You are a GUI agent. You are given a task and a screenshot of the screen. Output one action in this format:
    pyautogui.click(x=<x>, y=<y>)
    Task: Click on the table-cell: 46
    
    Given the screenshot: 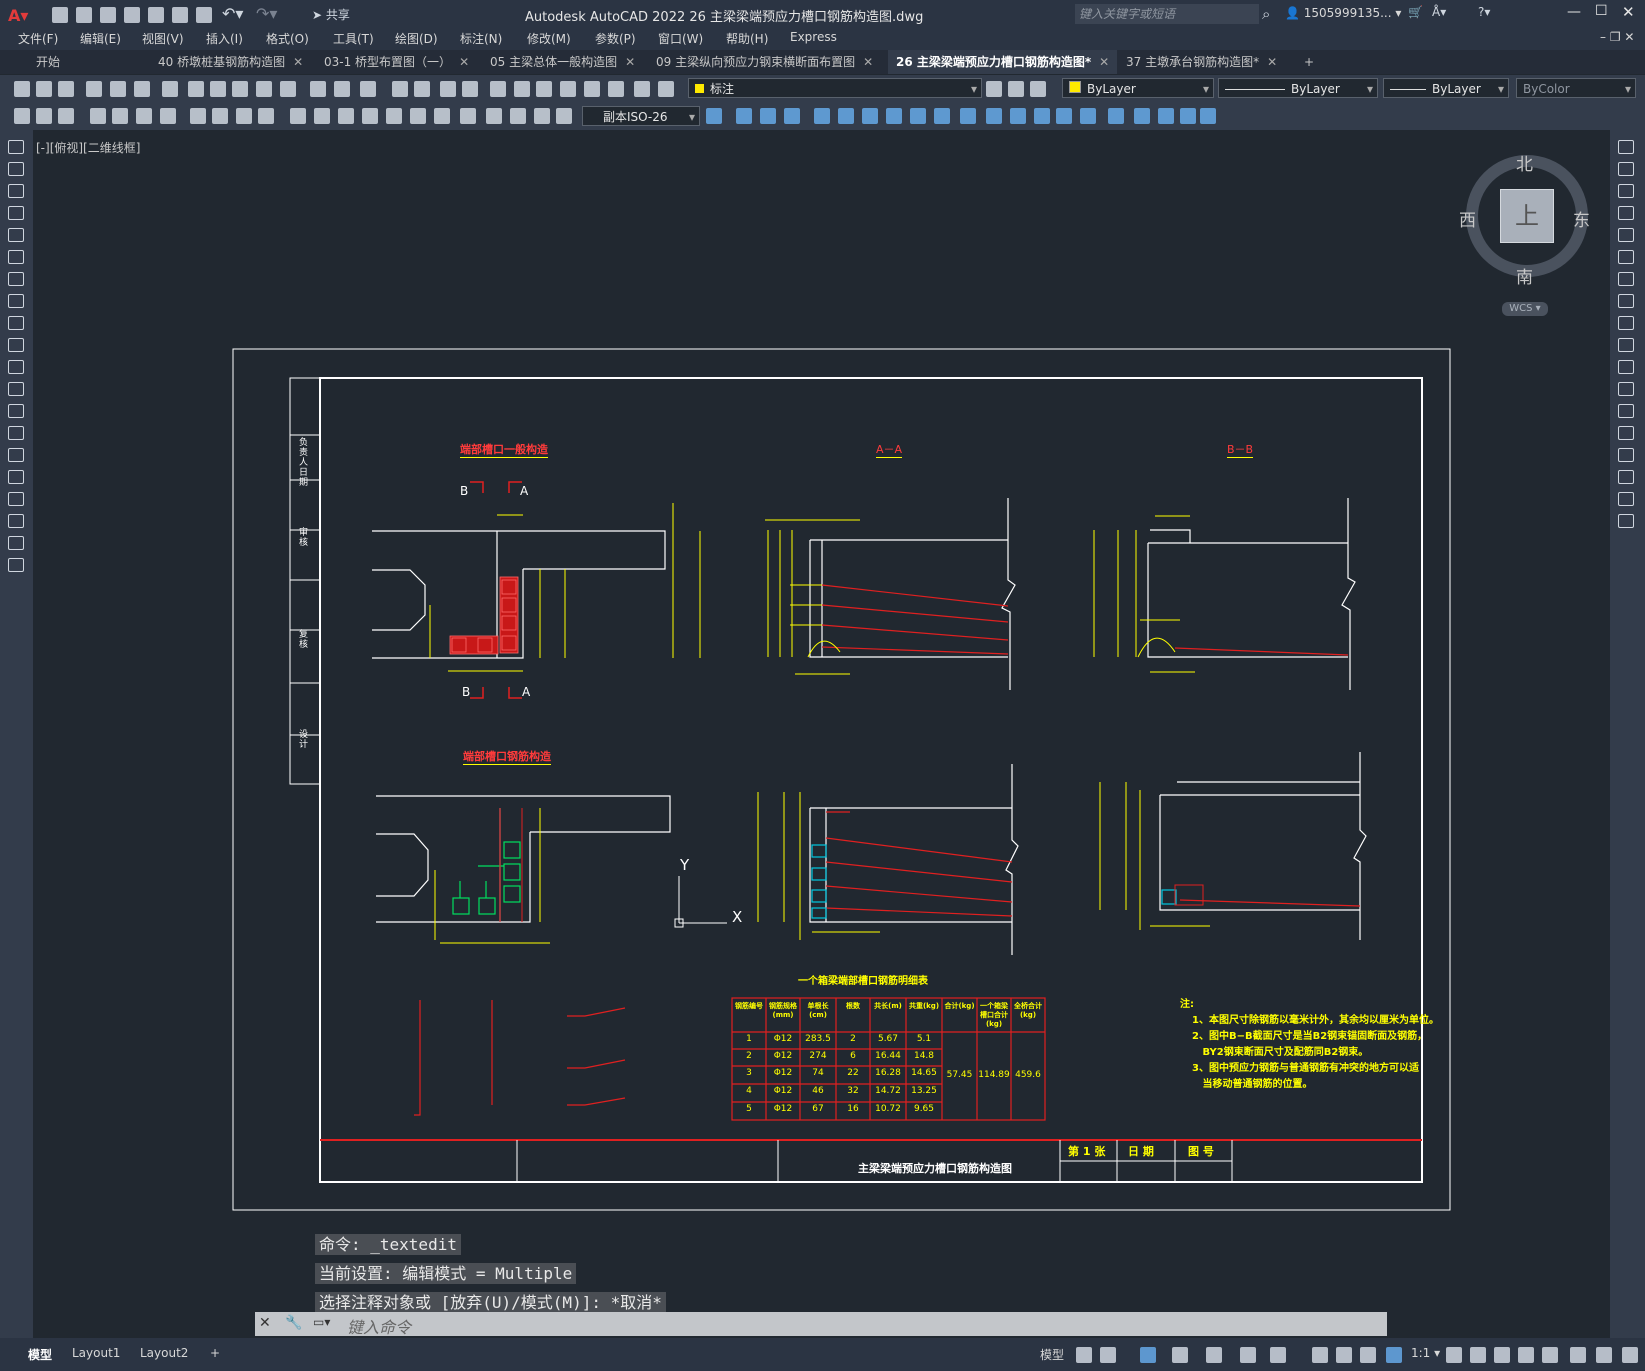 What is the action you would take?
    pyautogui.click(x=818, y=1091)
    